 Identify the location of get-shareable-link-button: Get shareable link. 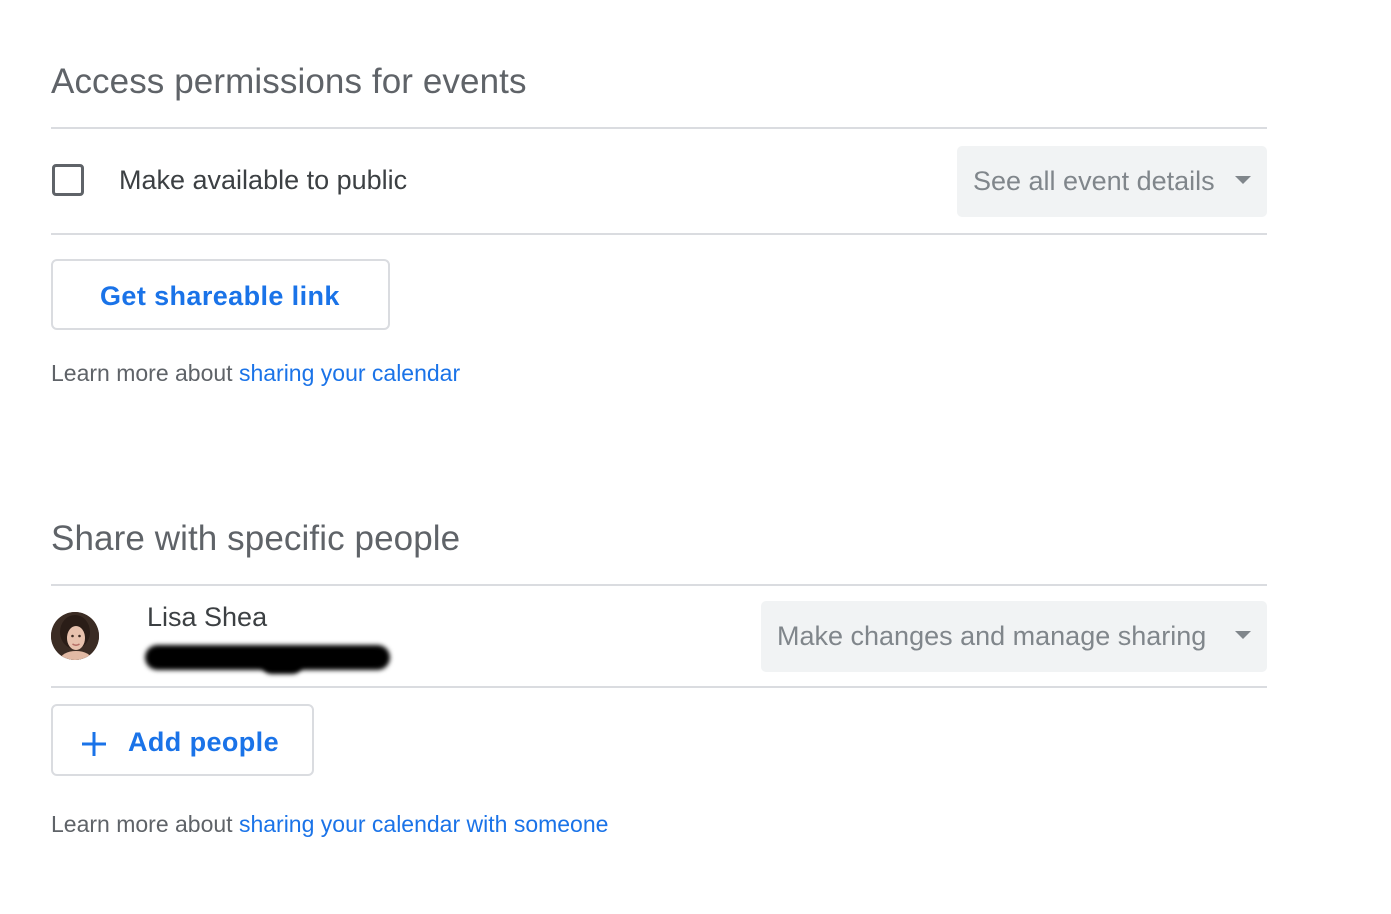
(220, 294).